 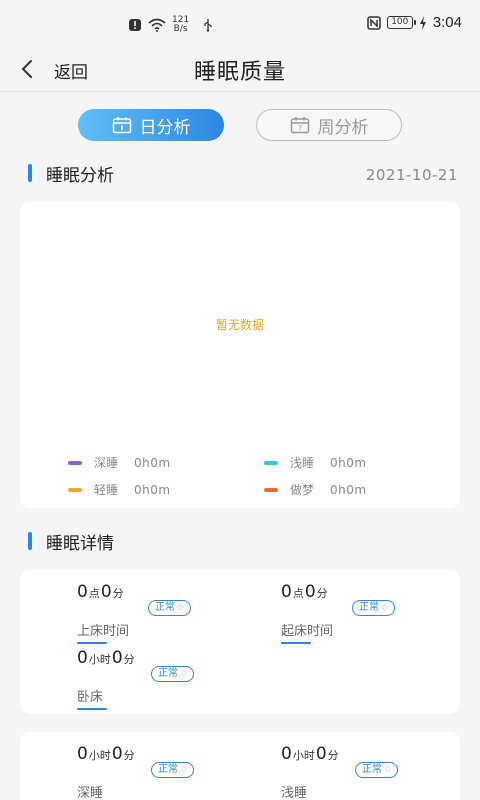 What do you see at coordinates (82, 592) in the screenshot?
I see `bedtime-hour: 0` at bounding box center [82, 592].